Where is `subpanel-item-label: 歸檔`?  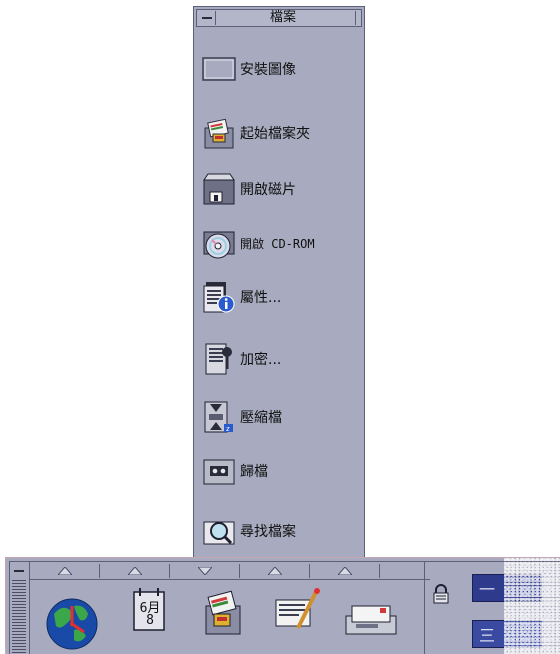
subpanel-item-label: 歸檔 is located at coordinates (254, 472).